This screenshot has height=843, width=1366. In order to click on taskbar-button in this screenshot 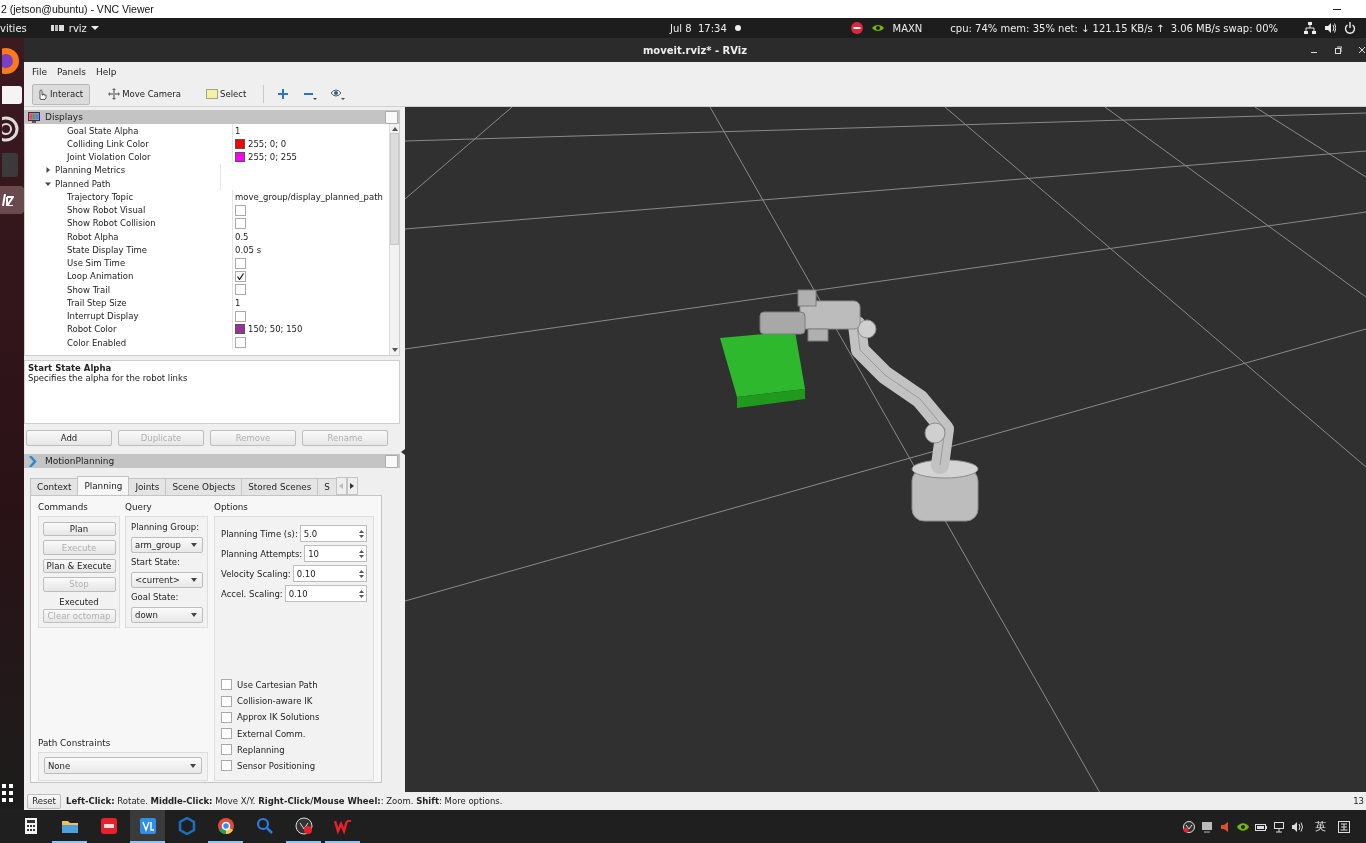, I will do `click(147, 826)`.